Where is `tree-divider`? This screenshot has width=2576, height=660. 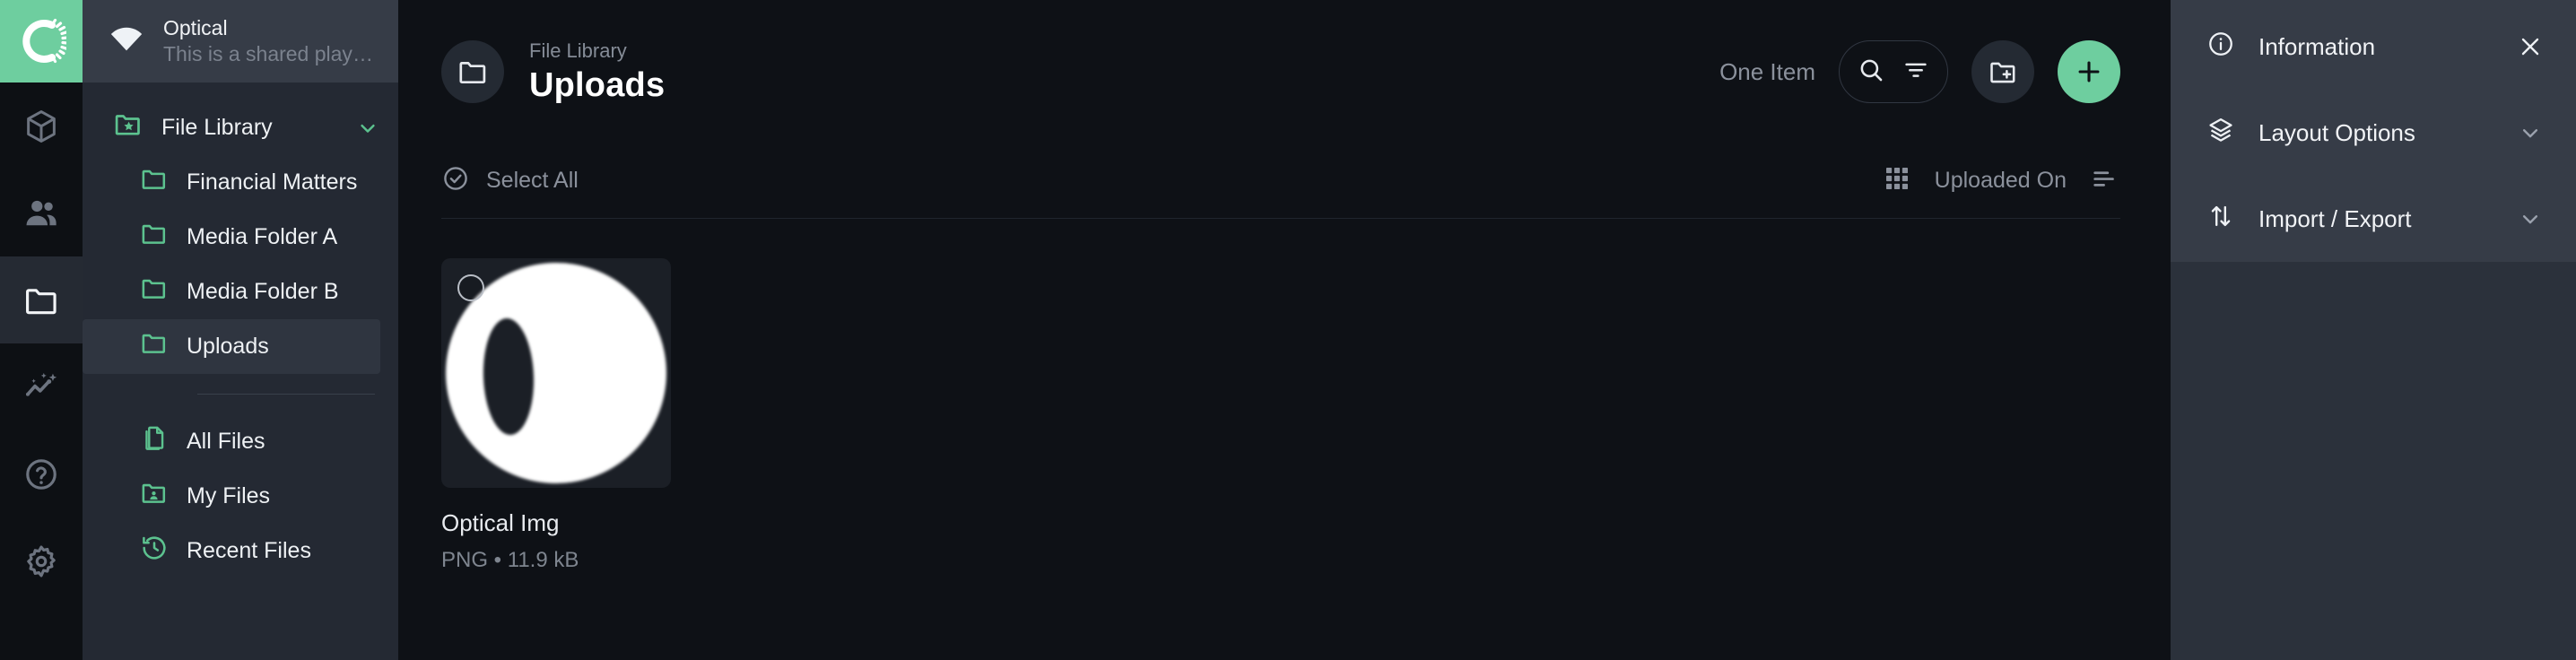 tree-divider is located at coordinates (286, 394).